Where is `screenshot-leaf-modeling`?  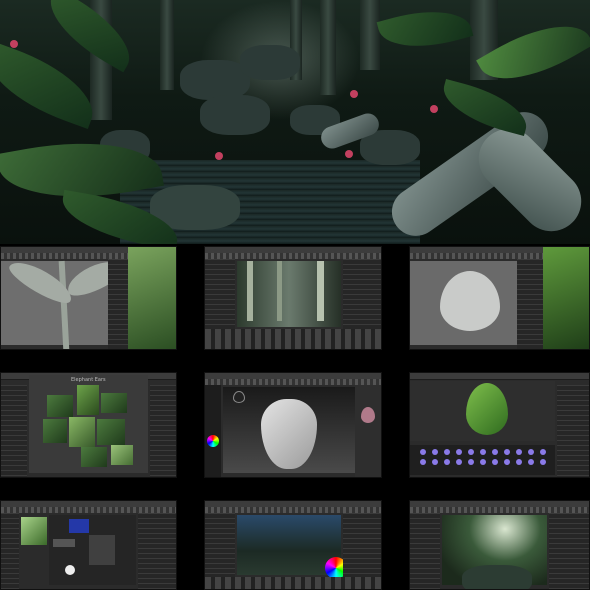
screenshot-leaf-modeling is located at coordinates (88, 298).